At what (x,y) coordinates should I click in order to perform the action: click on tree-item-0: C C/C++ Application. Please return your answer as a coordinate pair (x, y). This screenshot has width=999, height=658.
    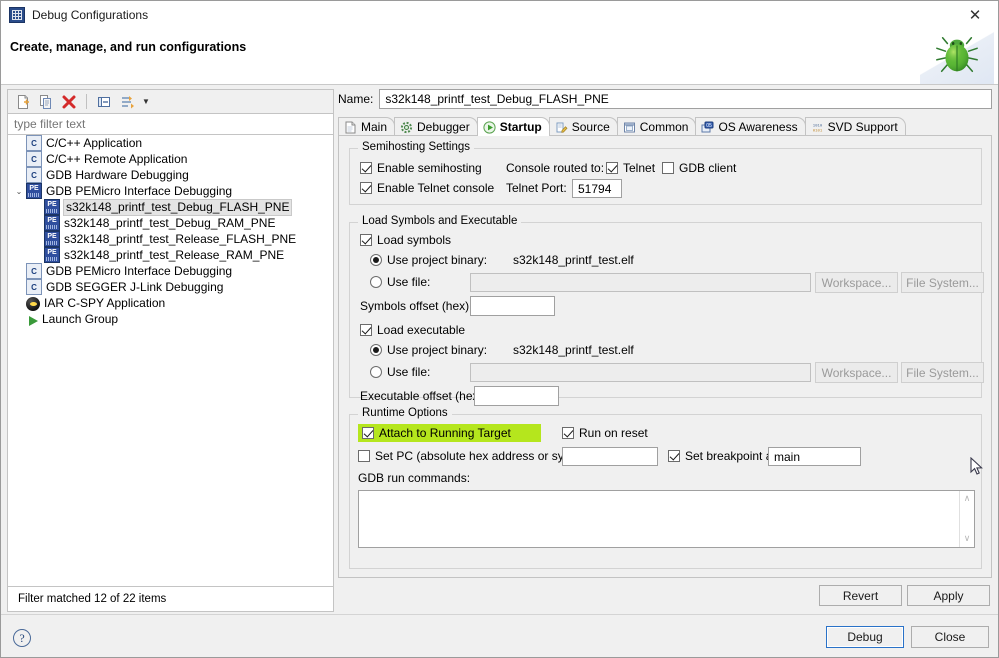
    Looking at the image, I should click on (170, 143).